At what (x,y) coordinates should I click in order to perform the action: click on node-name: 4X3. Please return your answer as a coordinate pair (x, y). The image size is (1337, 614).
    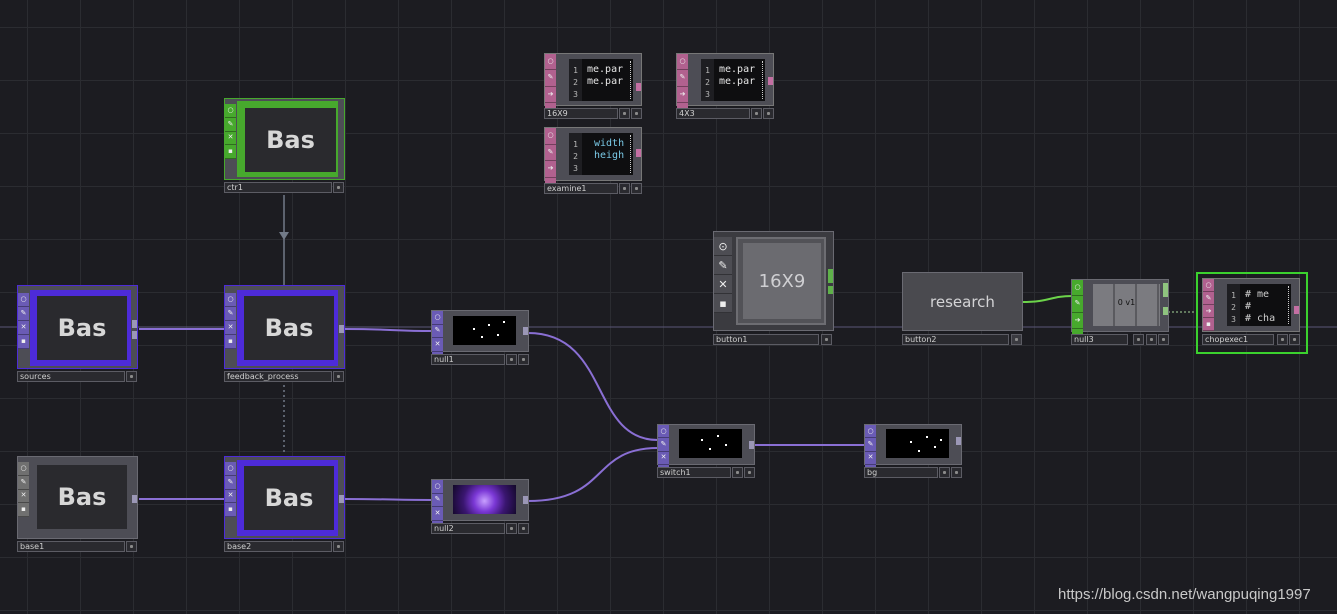
    Looking at the image, I should click on (713, 113).